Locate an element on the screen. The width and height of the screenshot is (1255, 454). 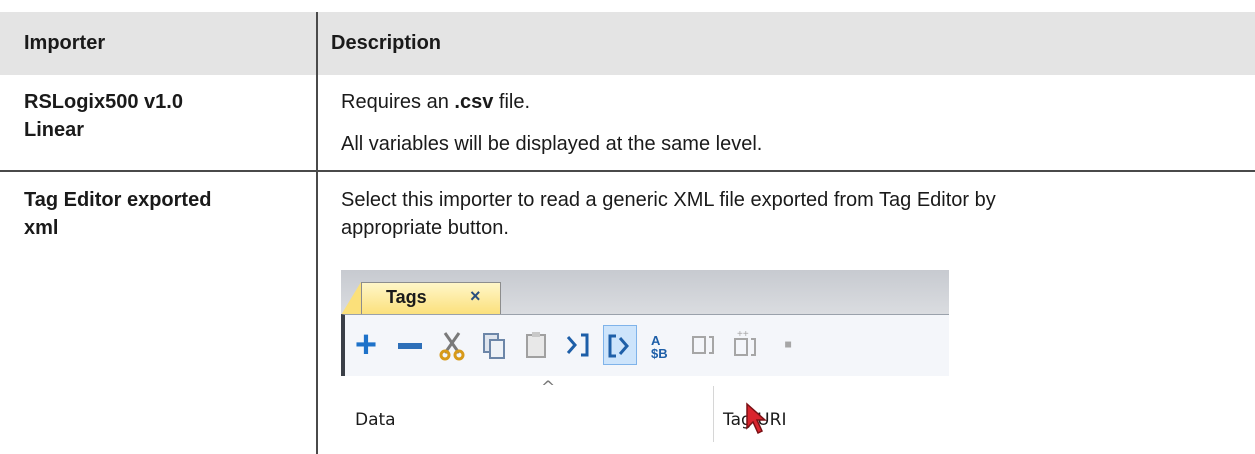
add-child-icon: ++ is located at coordinates (746, 345).